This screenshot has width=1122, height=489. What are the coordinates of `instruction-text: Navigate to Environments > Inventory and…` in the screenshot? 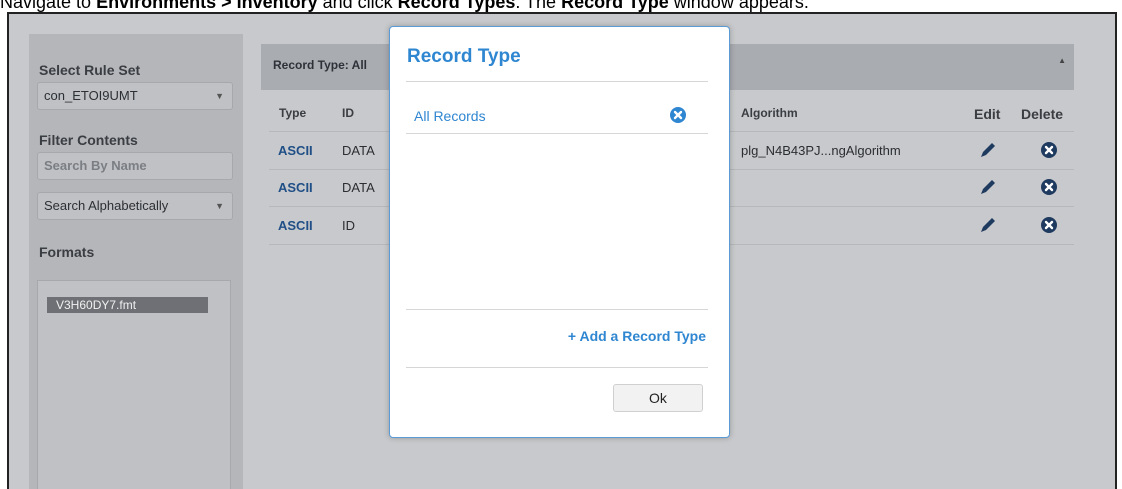 It's located at (561, 6).